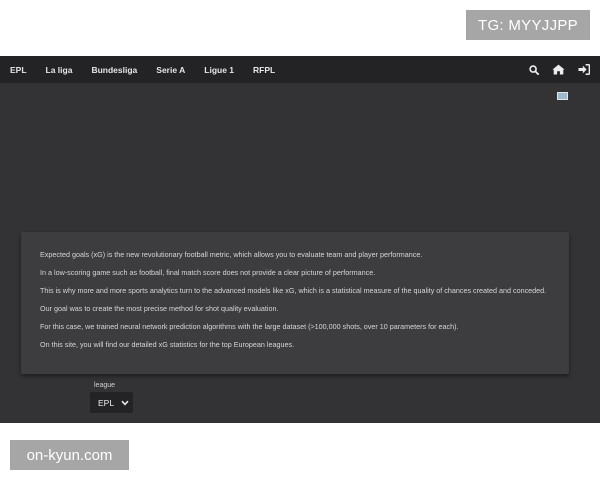 Image resolution: width=600 pixels, height=480 pixels. I want to click on nav-link-serie-a: Serie A, so click(170, 70).